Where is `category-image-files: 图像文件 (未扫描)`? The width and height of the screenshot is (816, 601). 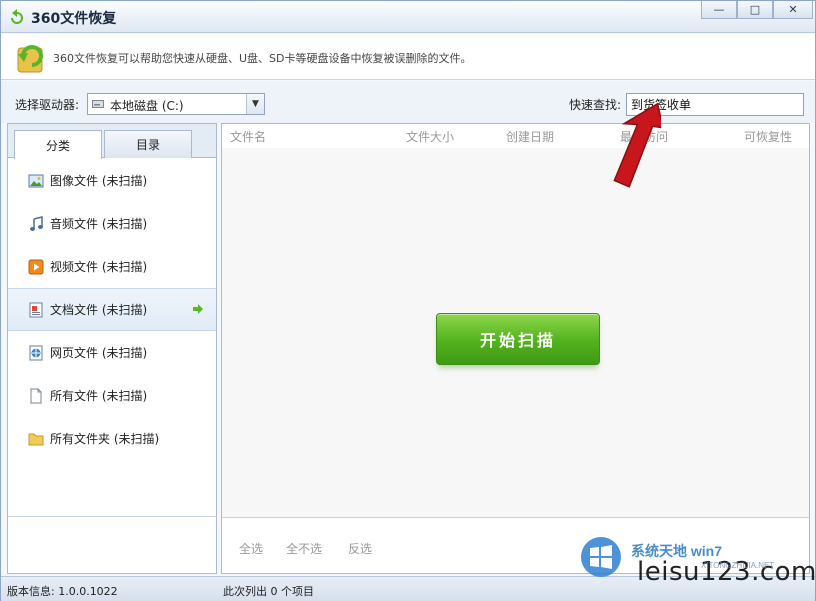 category-image-files: 图像文件 (未扫描) is located at coordinates (112, 180).